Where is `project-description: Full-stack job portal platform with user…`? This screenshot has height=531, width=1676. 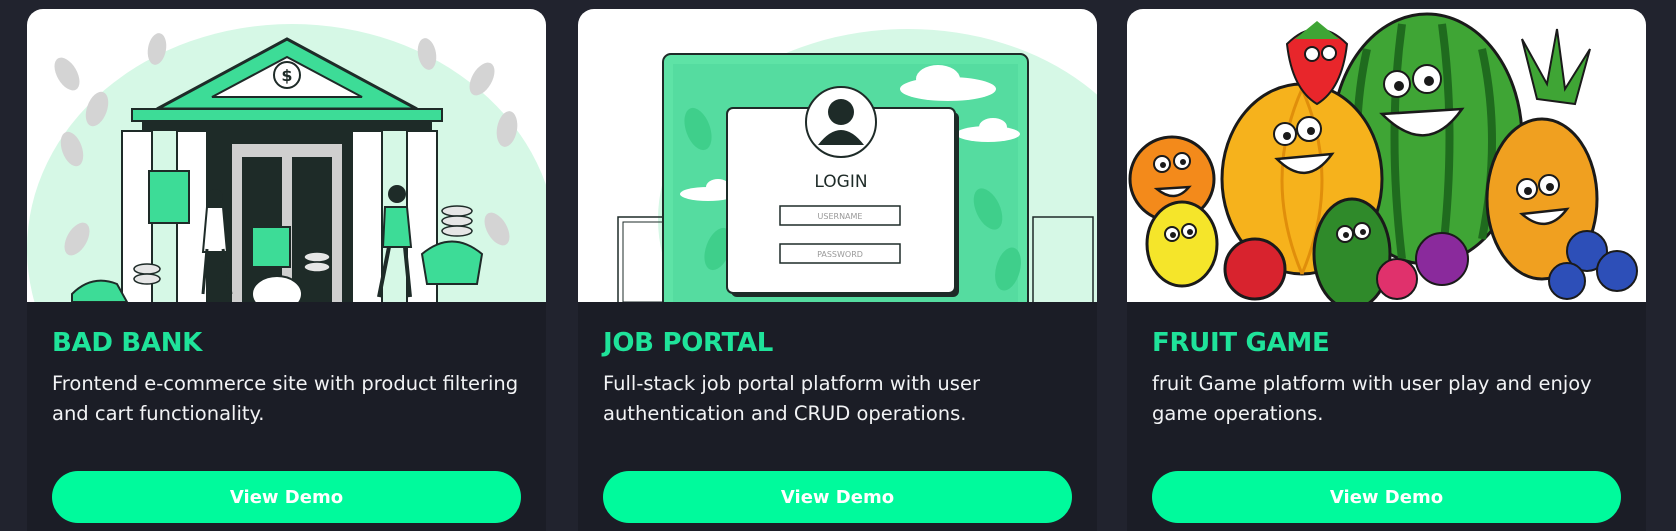
project-description: Full-stack job portal platform with user… is located at coordinates (791, 398).